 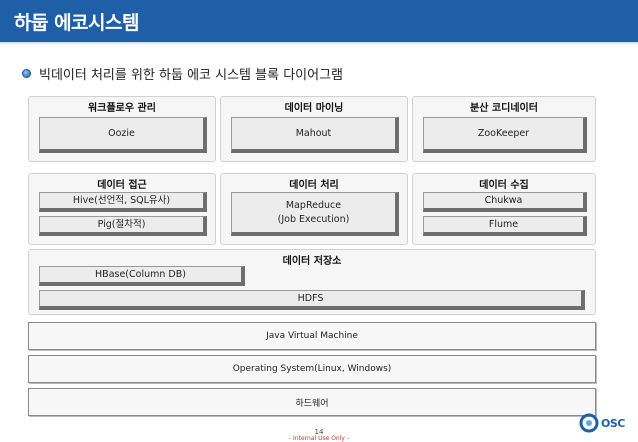 I want to click on osc-logo-text: OSC, so click(x=613, y=423).